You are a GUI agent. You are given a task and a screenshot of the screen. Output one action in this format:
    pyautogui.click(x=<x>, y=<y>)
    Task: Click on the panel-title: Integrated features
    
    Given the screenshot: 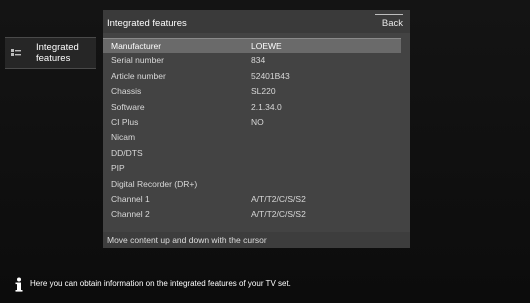 What is the action you would take?
    pyautogui.click(x=147, y=23)
    